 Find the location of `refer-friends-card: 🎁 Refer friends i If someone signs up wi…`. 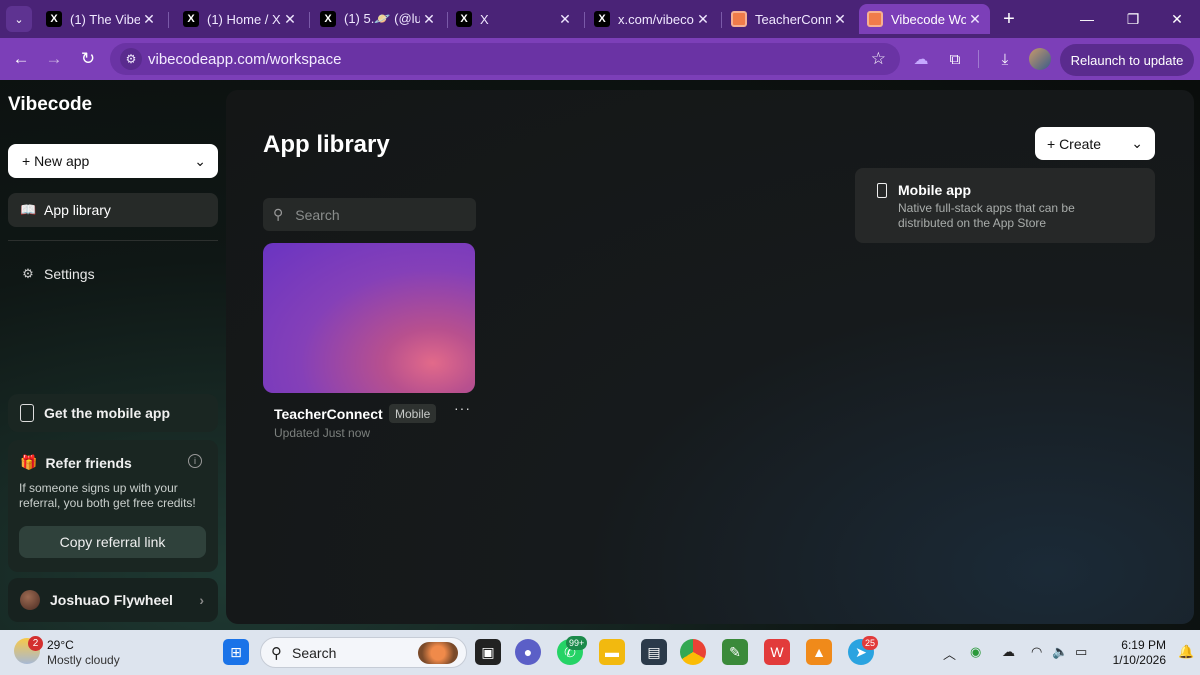

refer-friends-card: 🎁 Refer friends i If someone signs up wi… is located at coordinates (113, 506).